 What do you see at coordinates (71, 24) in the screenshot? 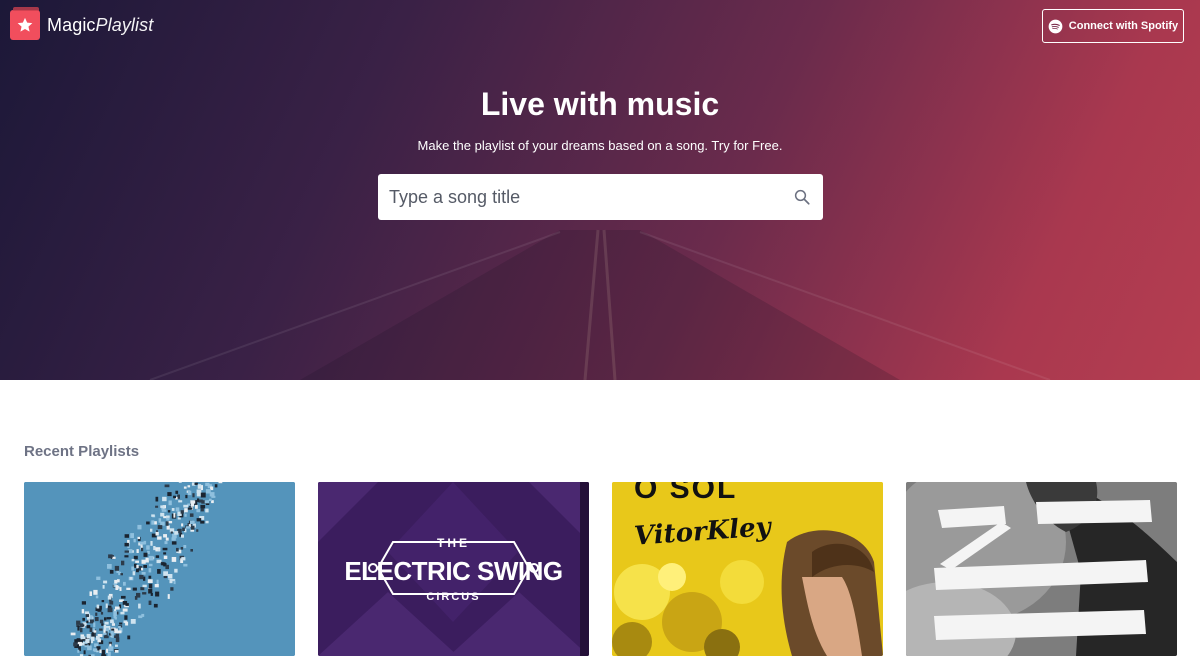
I see `brand-name-part1: Magic` at bounding box center [71, 24].